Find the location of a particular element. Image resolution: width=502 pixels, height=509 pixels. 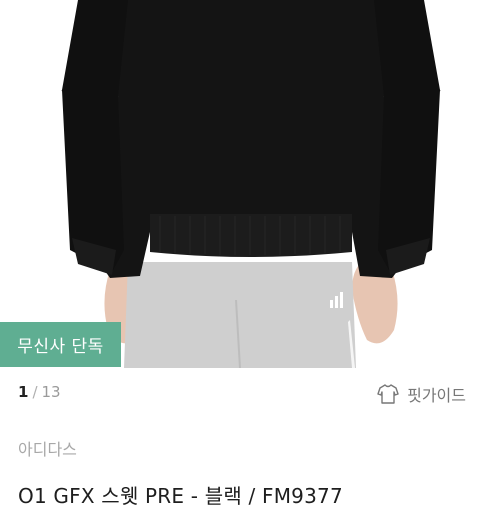

sweater-icon is located at coordinates (388, 394).